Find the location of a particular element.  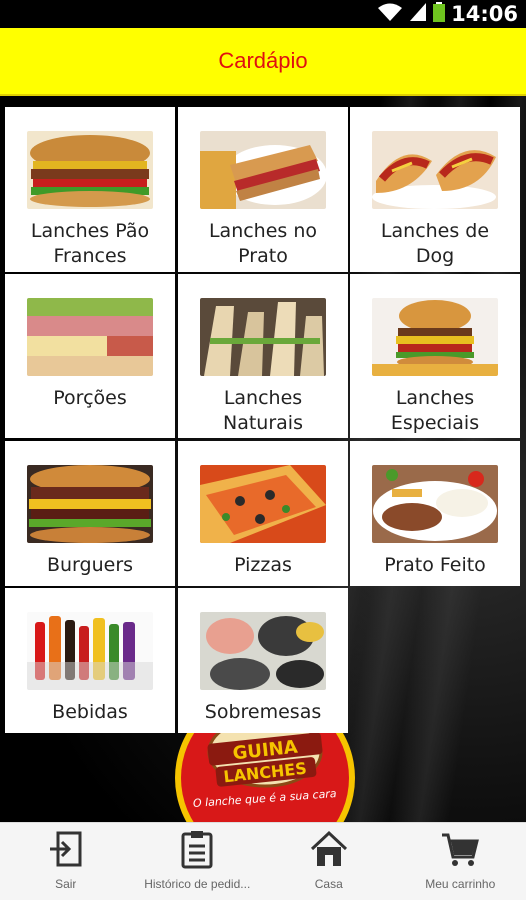

menu-item-label: Lanches de Dog is located at coordinates (435, 243).